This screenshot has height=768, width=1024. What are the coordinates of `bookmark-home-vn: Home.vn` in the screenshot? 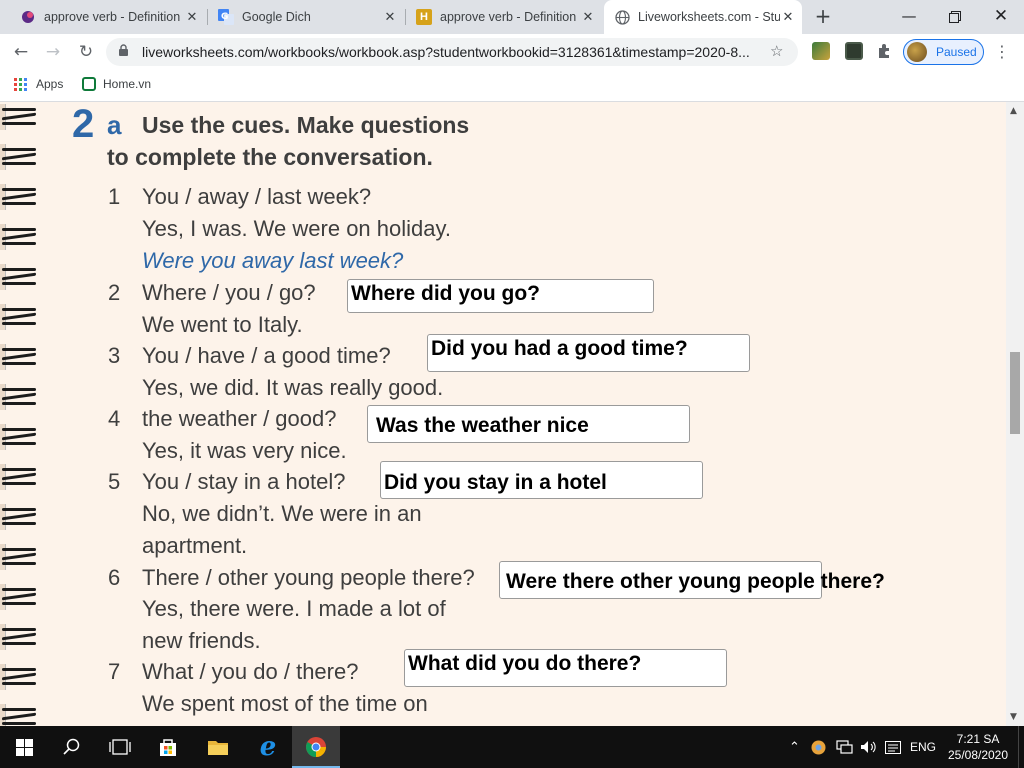 It's located at (116, 84).